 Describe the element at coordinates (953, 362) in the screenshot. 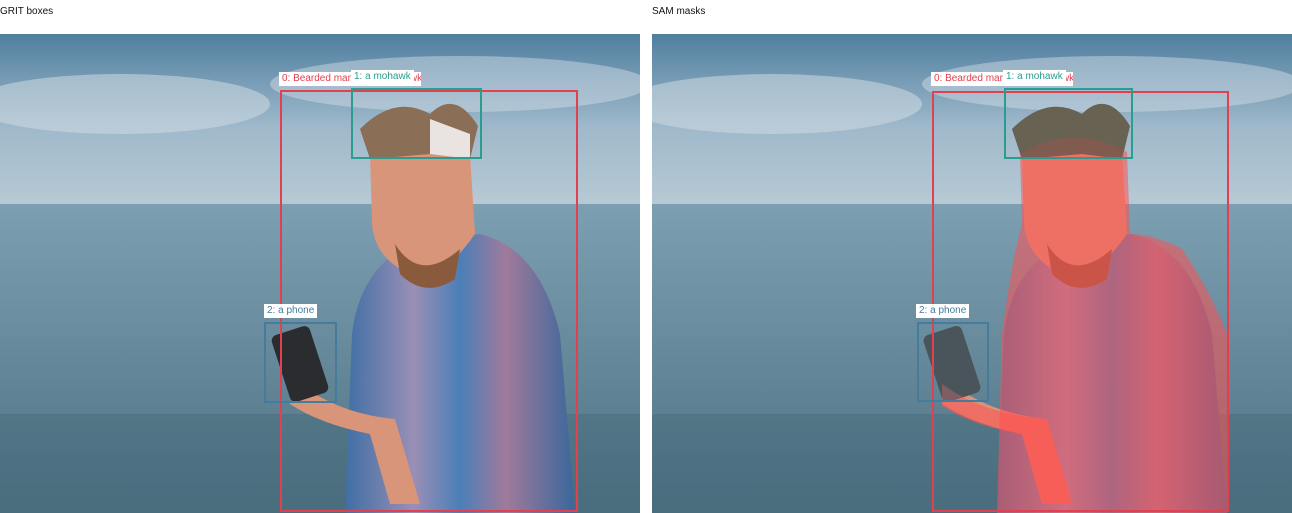

I see `bbox-2-sam` at that location.